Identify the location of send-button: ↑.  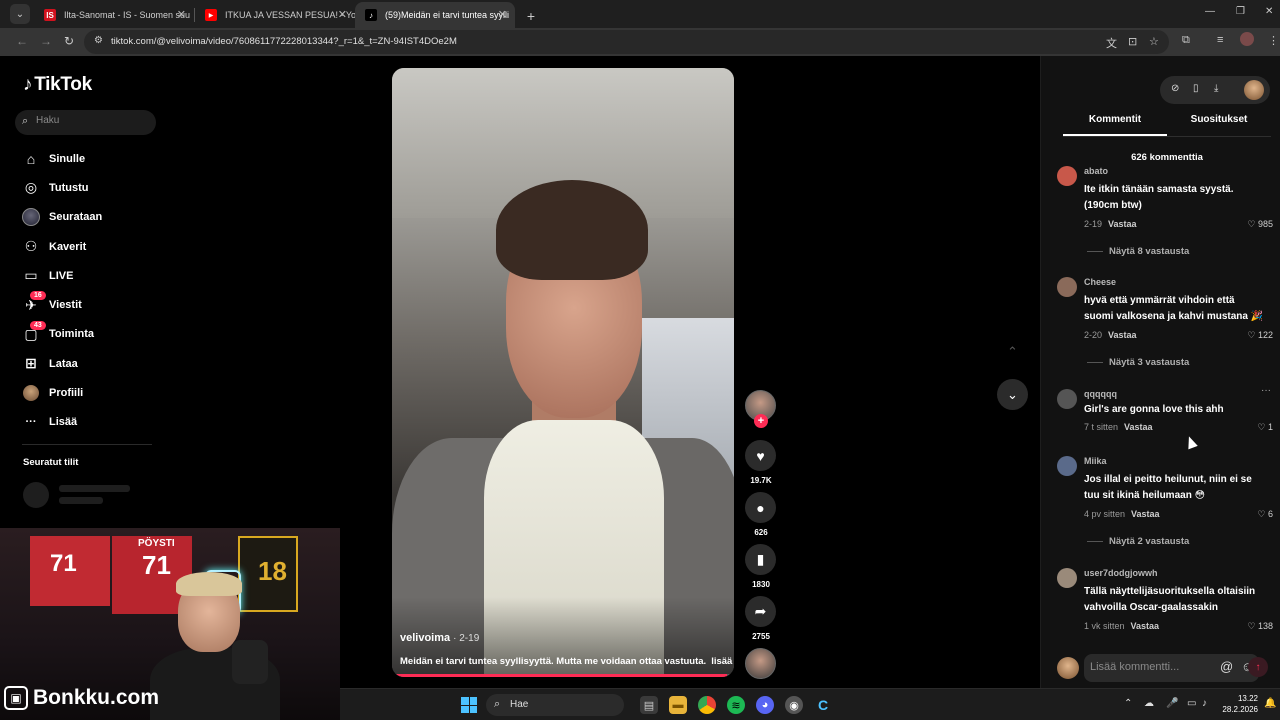
(1258, 667).